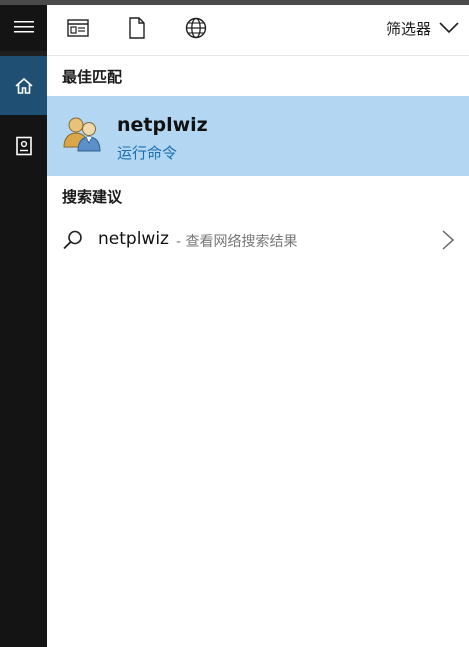  Describe the element at coordinates (82, 134) in the screenshot. I see `user-accounts-icon` at that location.